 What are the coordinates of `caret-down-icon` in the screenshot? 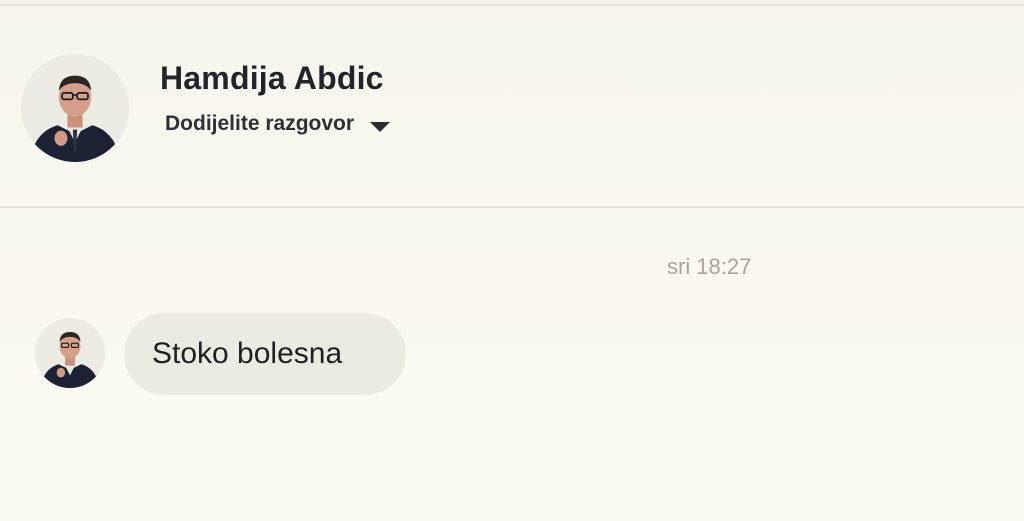 It's located at (380, 127).